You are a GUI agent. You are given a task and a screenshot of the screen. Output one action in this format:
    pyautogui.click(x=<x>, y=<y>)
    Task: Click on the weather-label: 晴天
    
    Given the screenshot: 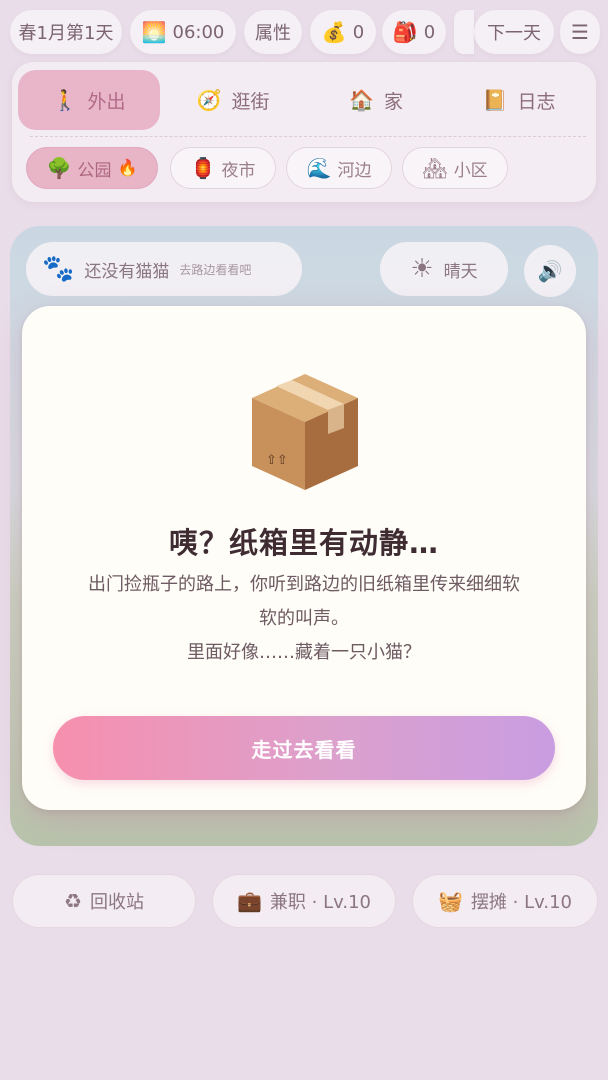 What is the action you would take?
    pyautogui.click(x=460, y=271)
    